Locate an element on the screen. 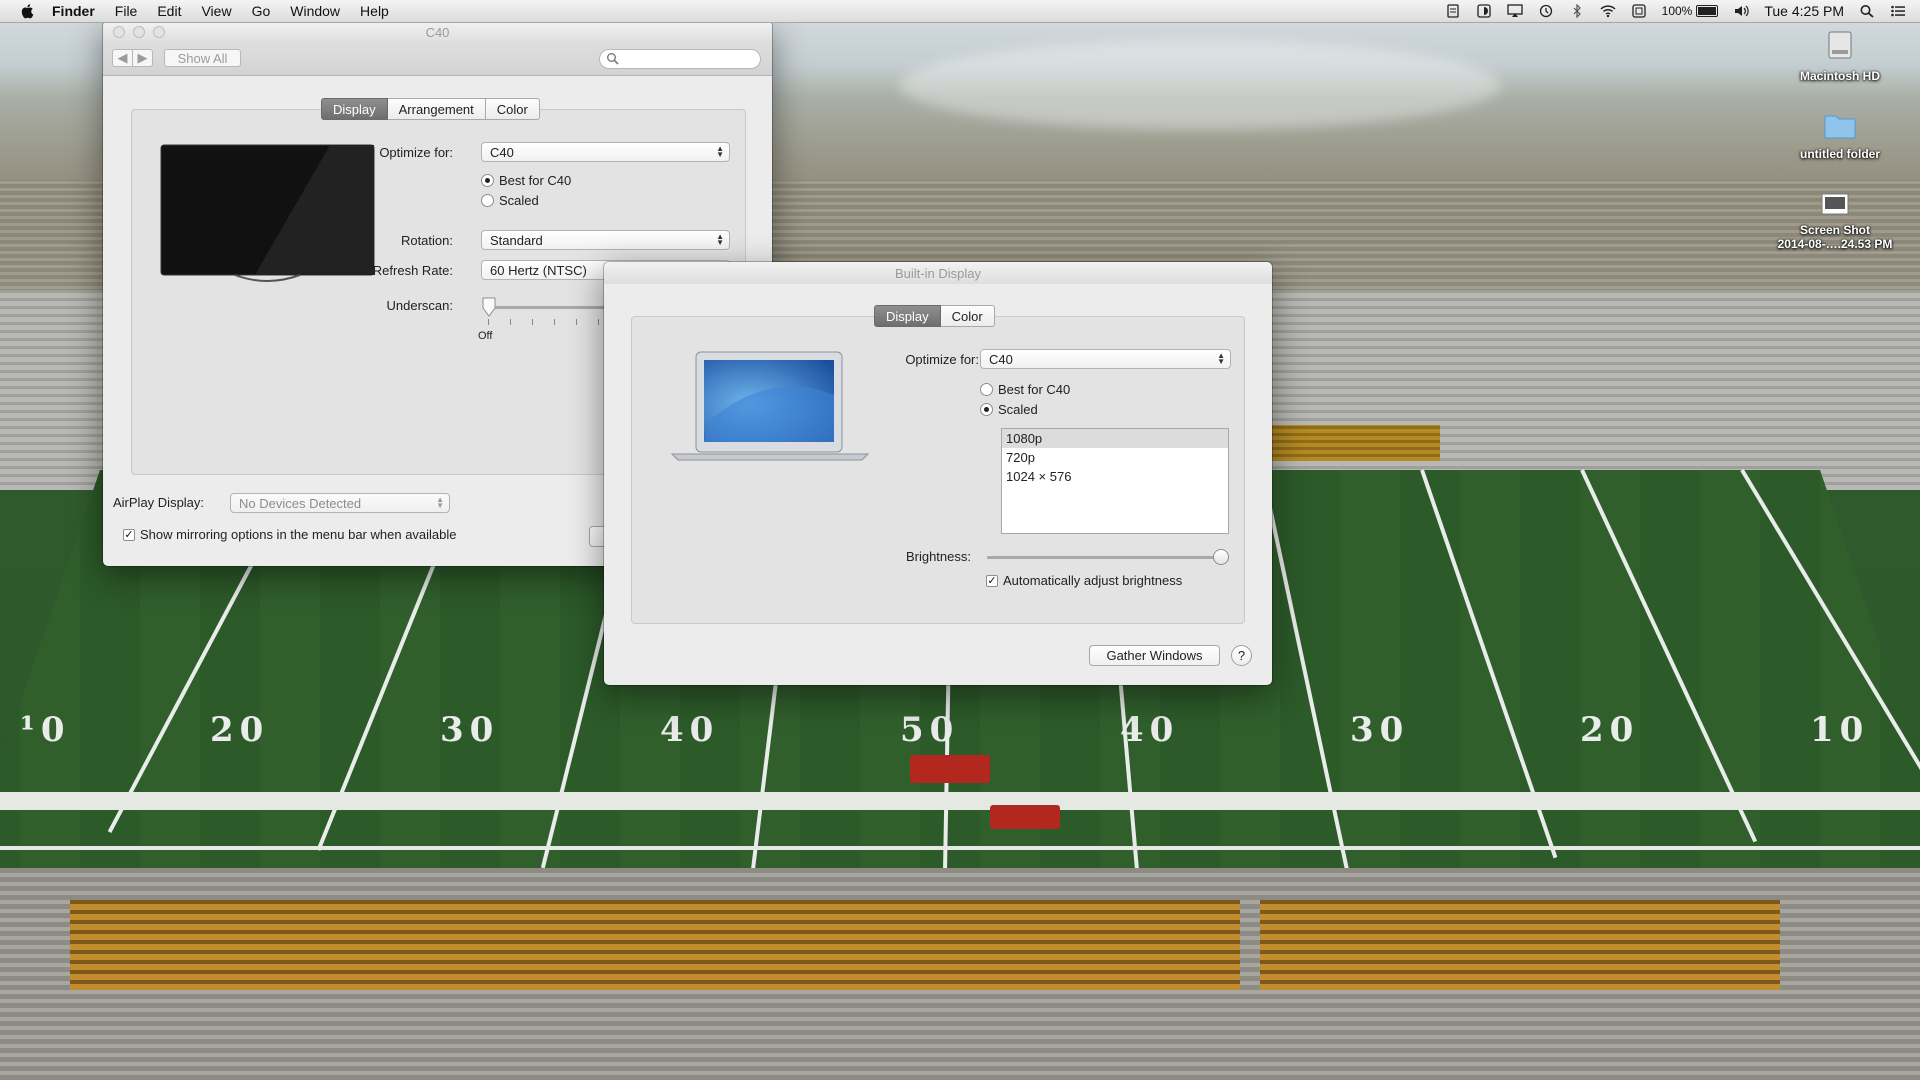 The width and height of the screenshot is (1920, 1080). menu-view: View is located at coordinates (216, 11).